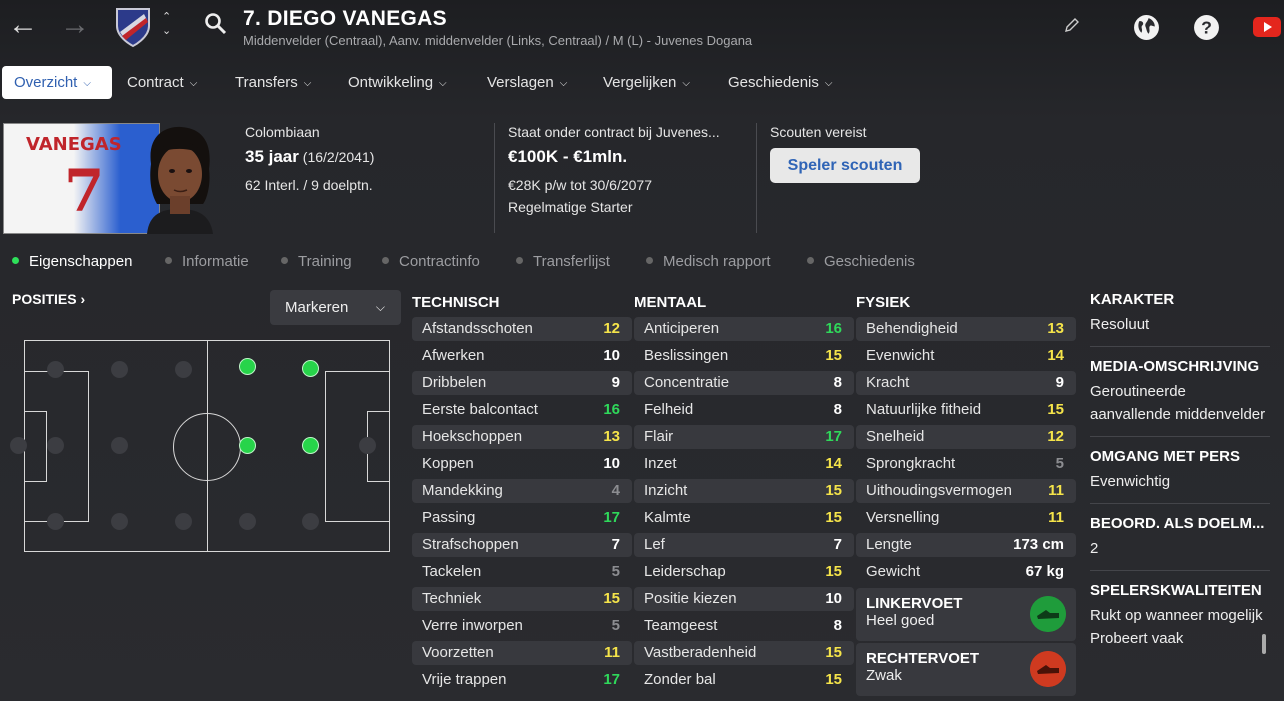  What do you see at coordinates (744, 329) in the screenshot?
I see `attribute-row: Anticiperen 16` at bounding box center [744, 329].